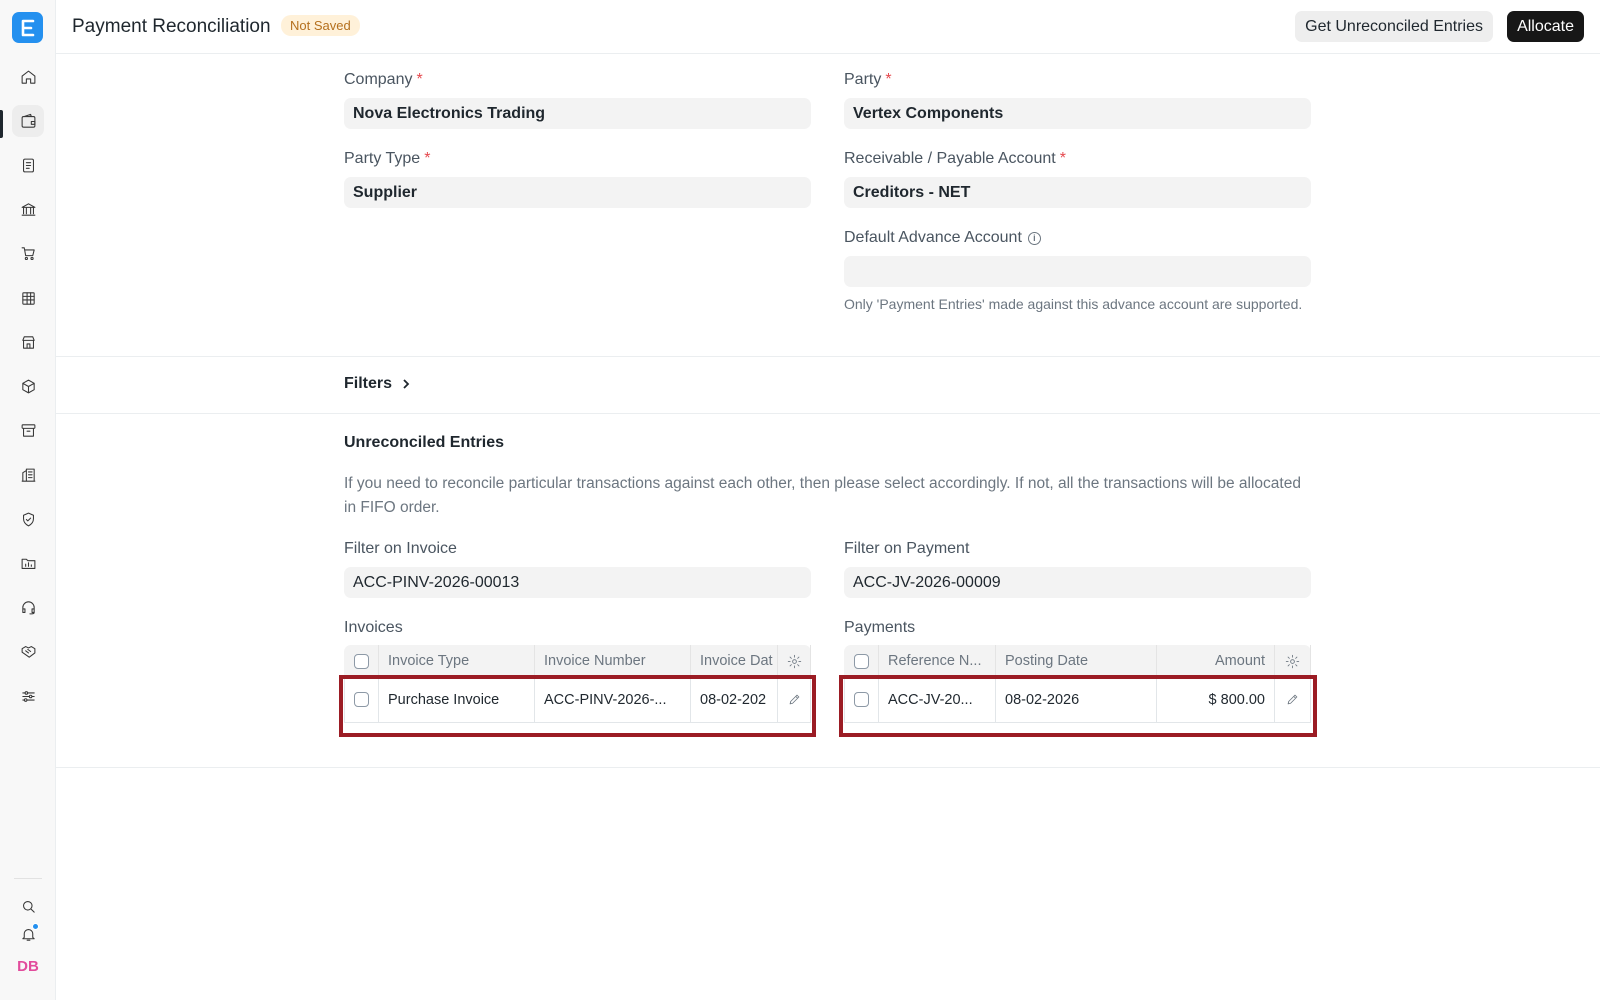  I want to click on sidebar-item-stock, so click(28, 386).